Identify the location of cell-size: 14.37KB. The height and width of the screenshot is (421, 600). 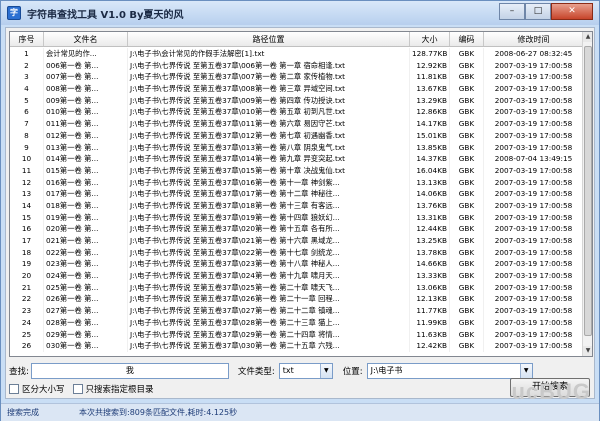
(430, 159).